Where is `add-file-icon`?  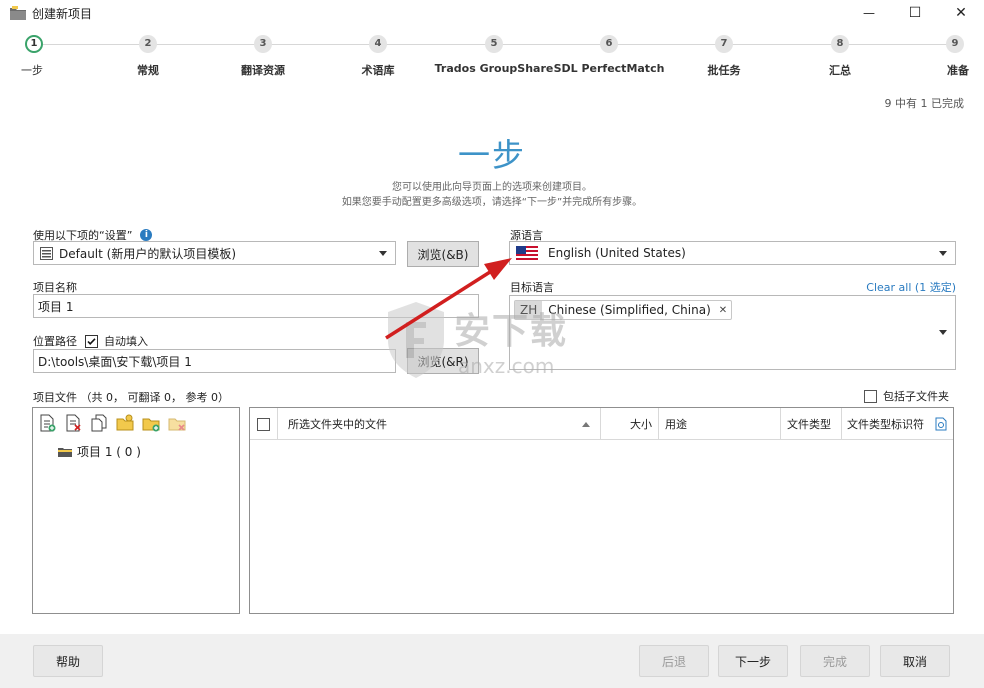 add-file-icon is located at coordinates (47, 423).